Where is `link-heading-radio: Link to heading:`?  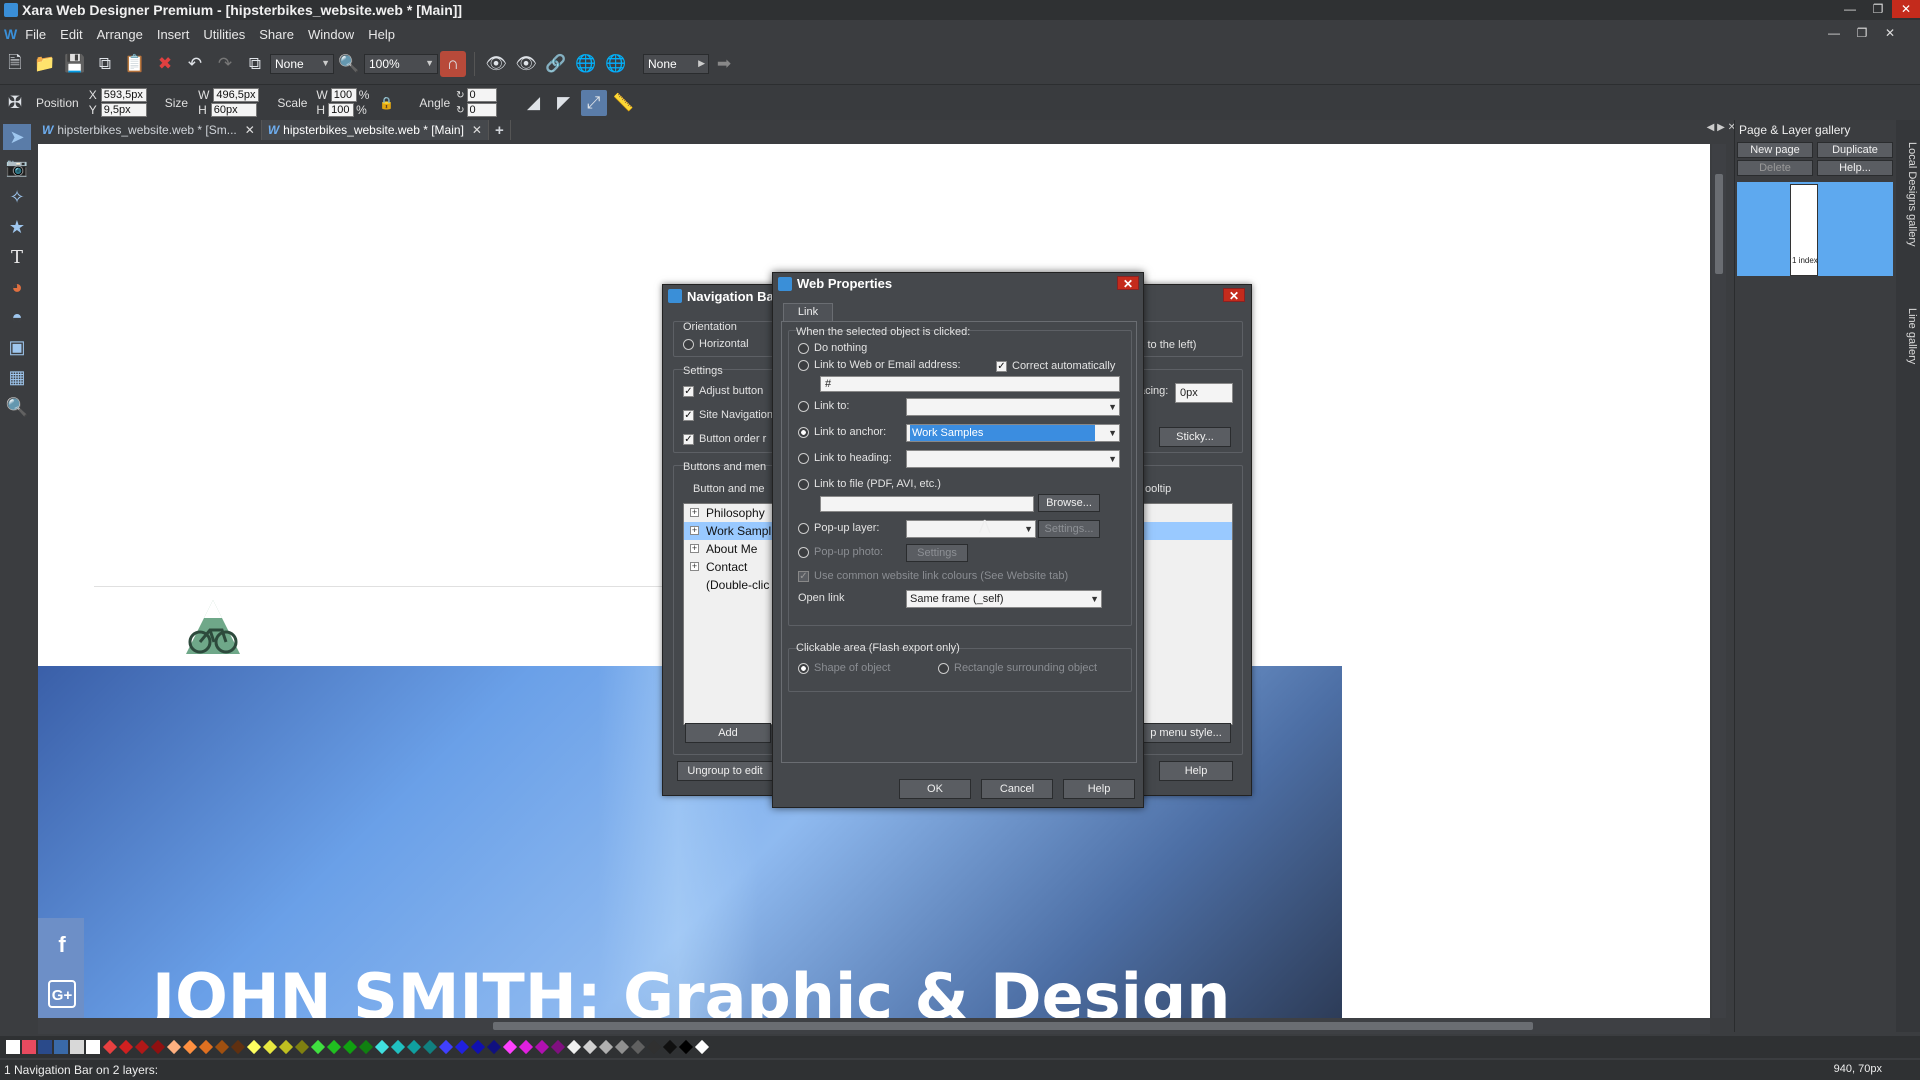
link-heading-radio: Link to heading: is located at coordinates (845, 458).